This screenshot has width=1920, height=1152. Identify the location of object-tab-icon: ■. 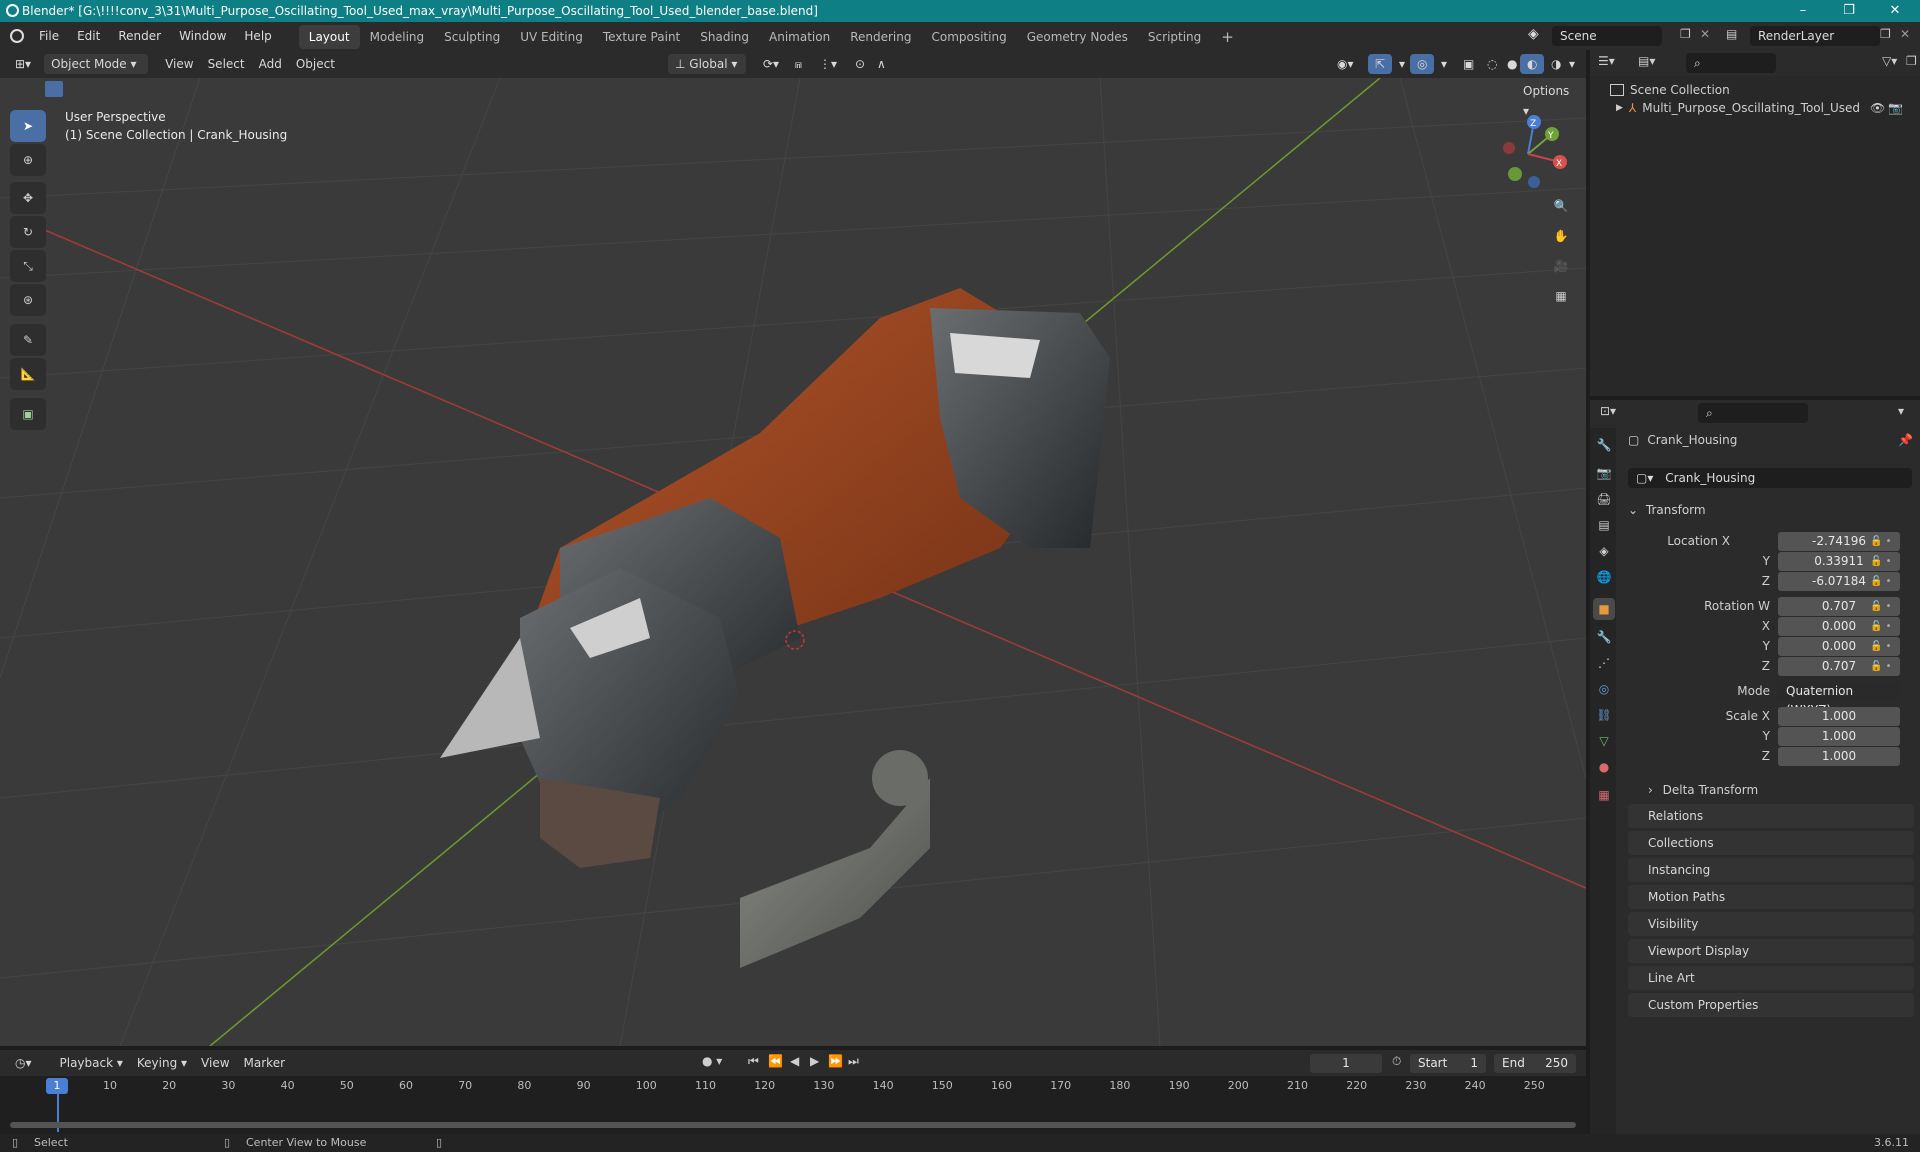
(1604, 609).